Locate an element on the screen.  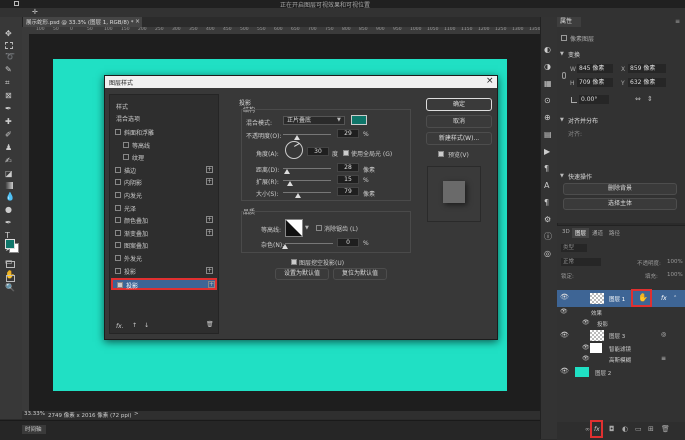
crop-icon: ⌗ is located at coordinates (10, 83).